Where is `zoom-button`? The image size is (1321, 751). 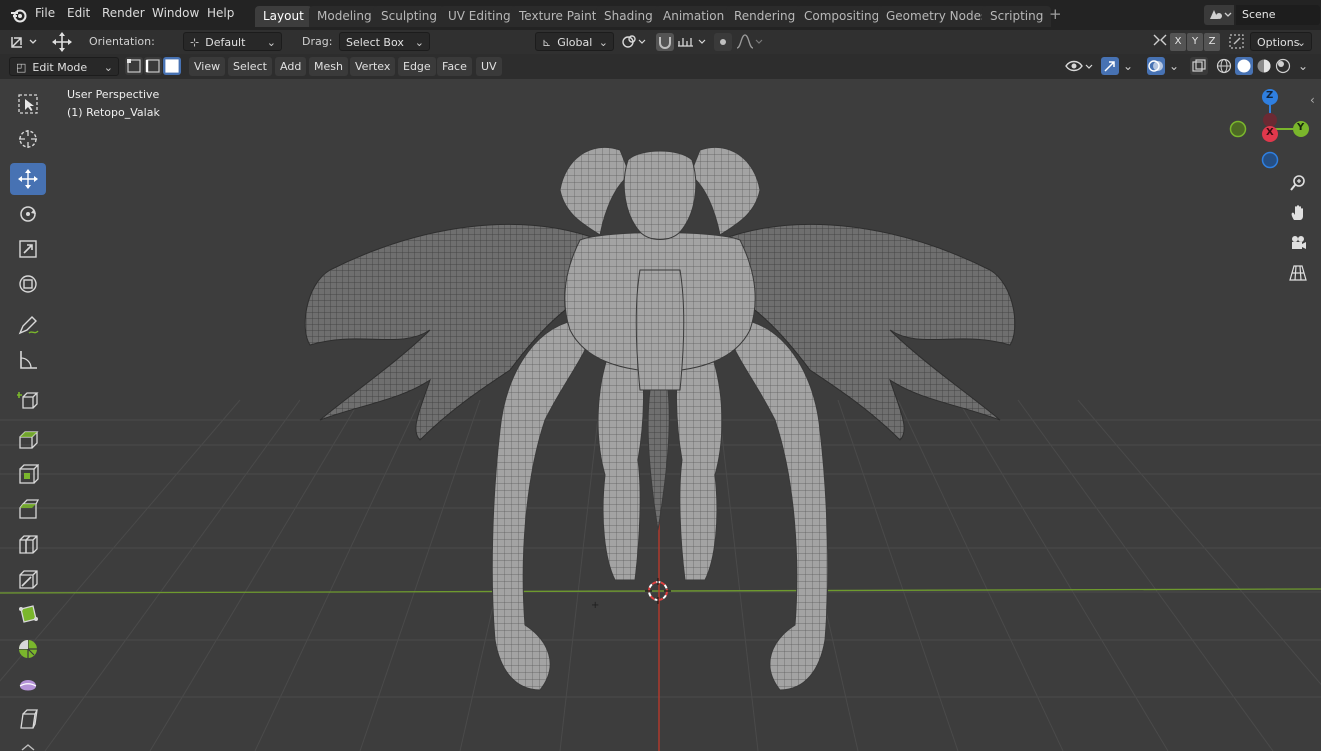
zoom-button is located at coordinates (1298, 183).